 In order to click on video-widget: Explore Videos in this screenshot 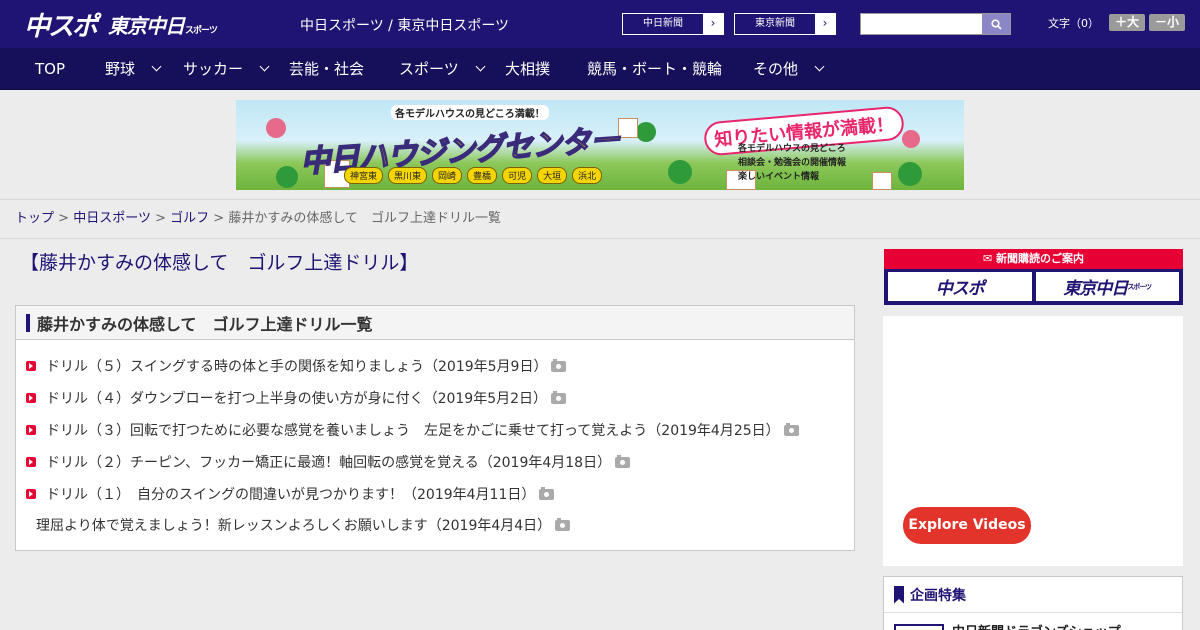, I will do `click(1033, 441)`.